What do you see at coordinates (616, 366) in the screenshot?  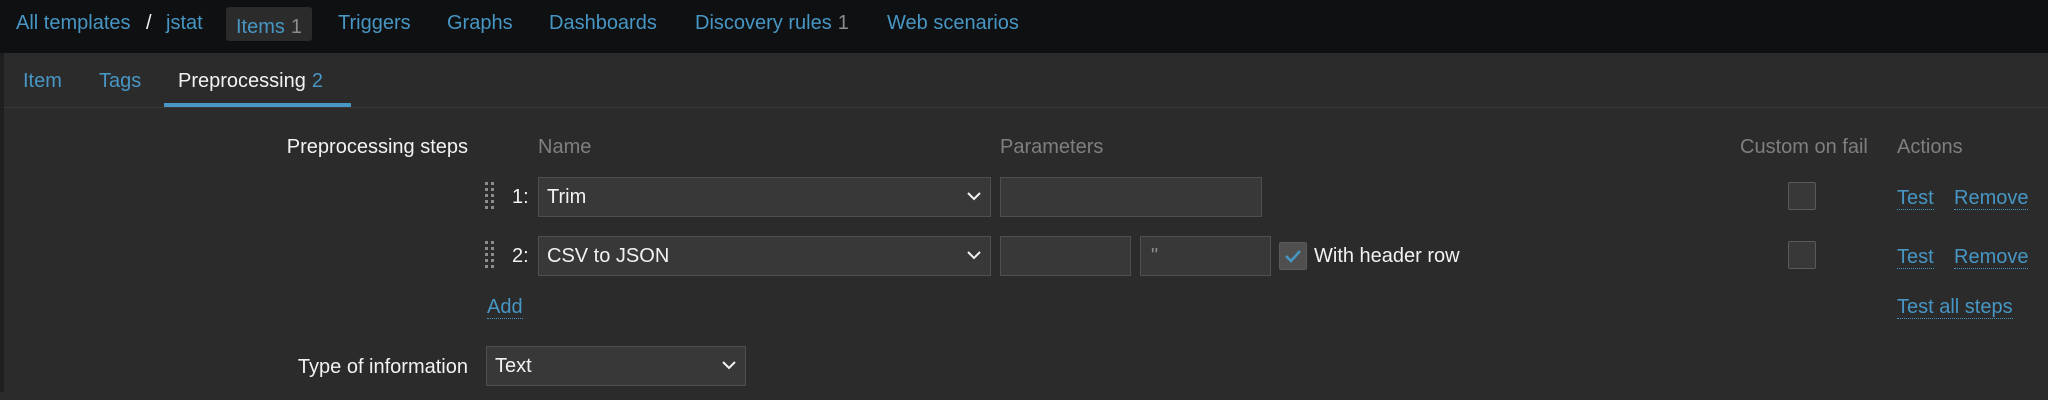 I see `type-of-information-select: Text` at bounding box center [616, 366].